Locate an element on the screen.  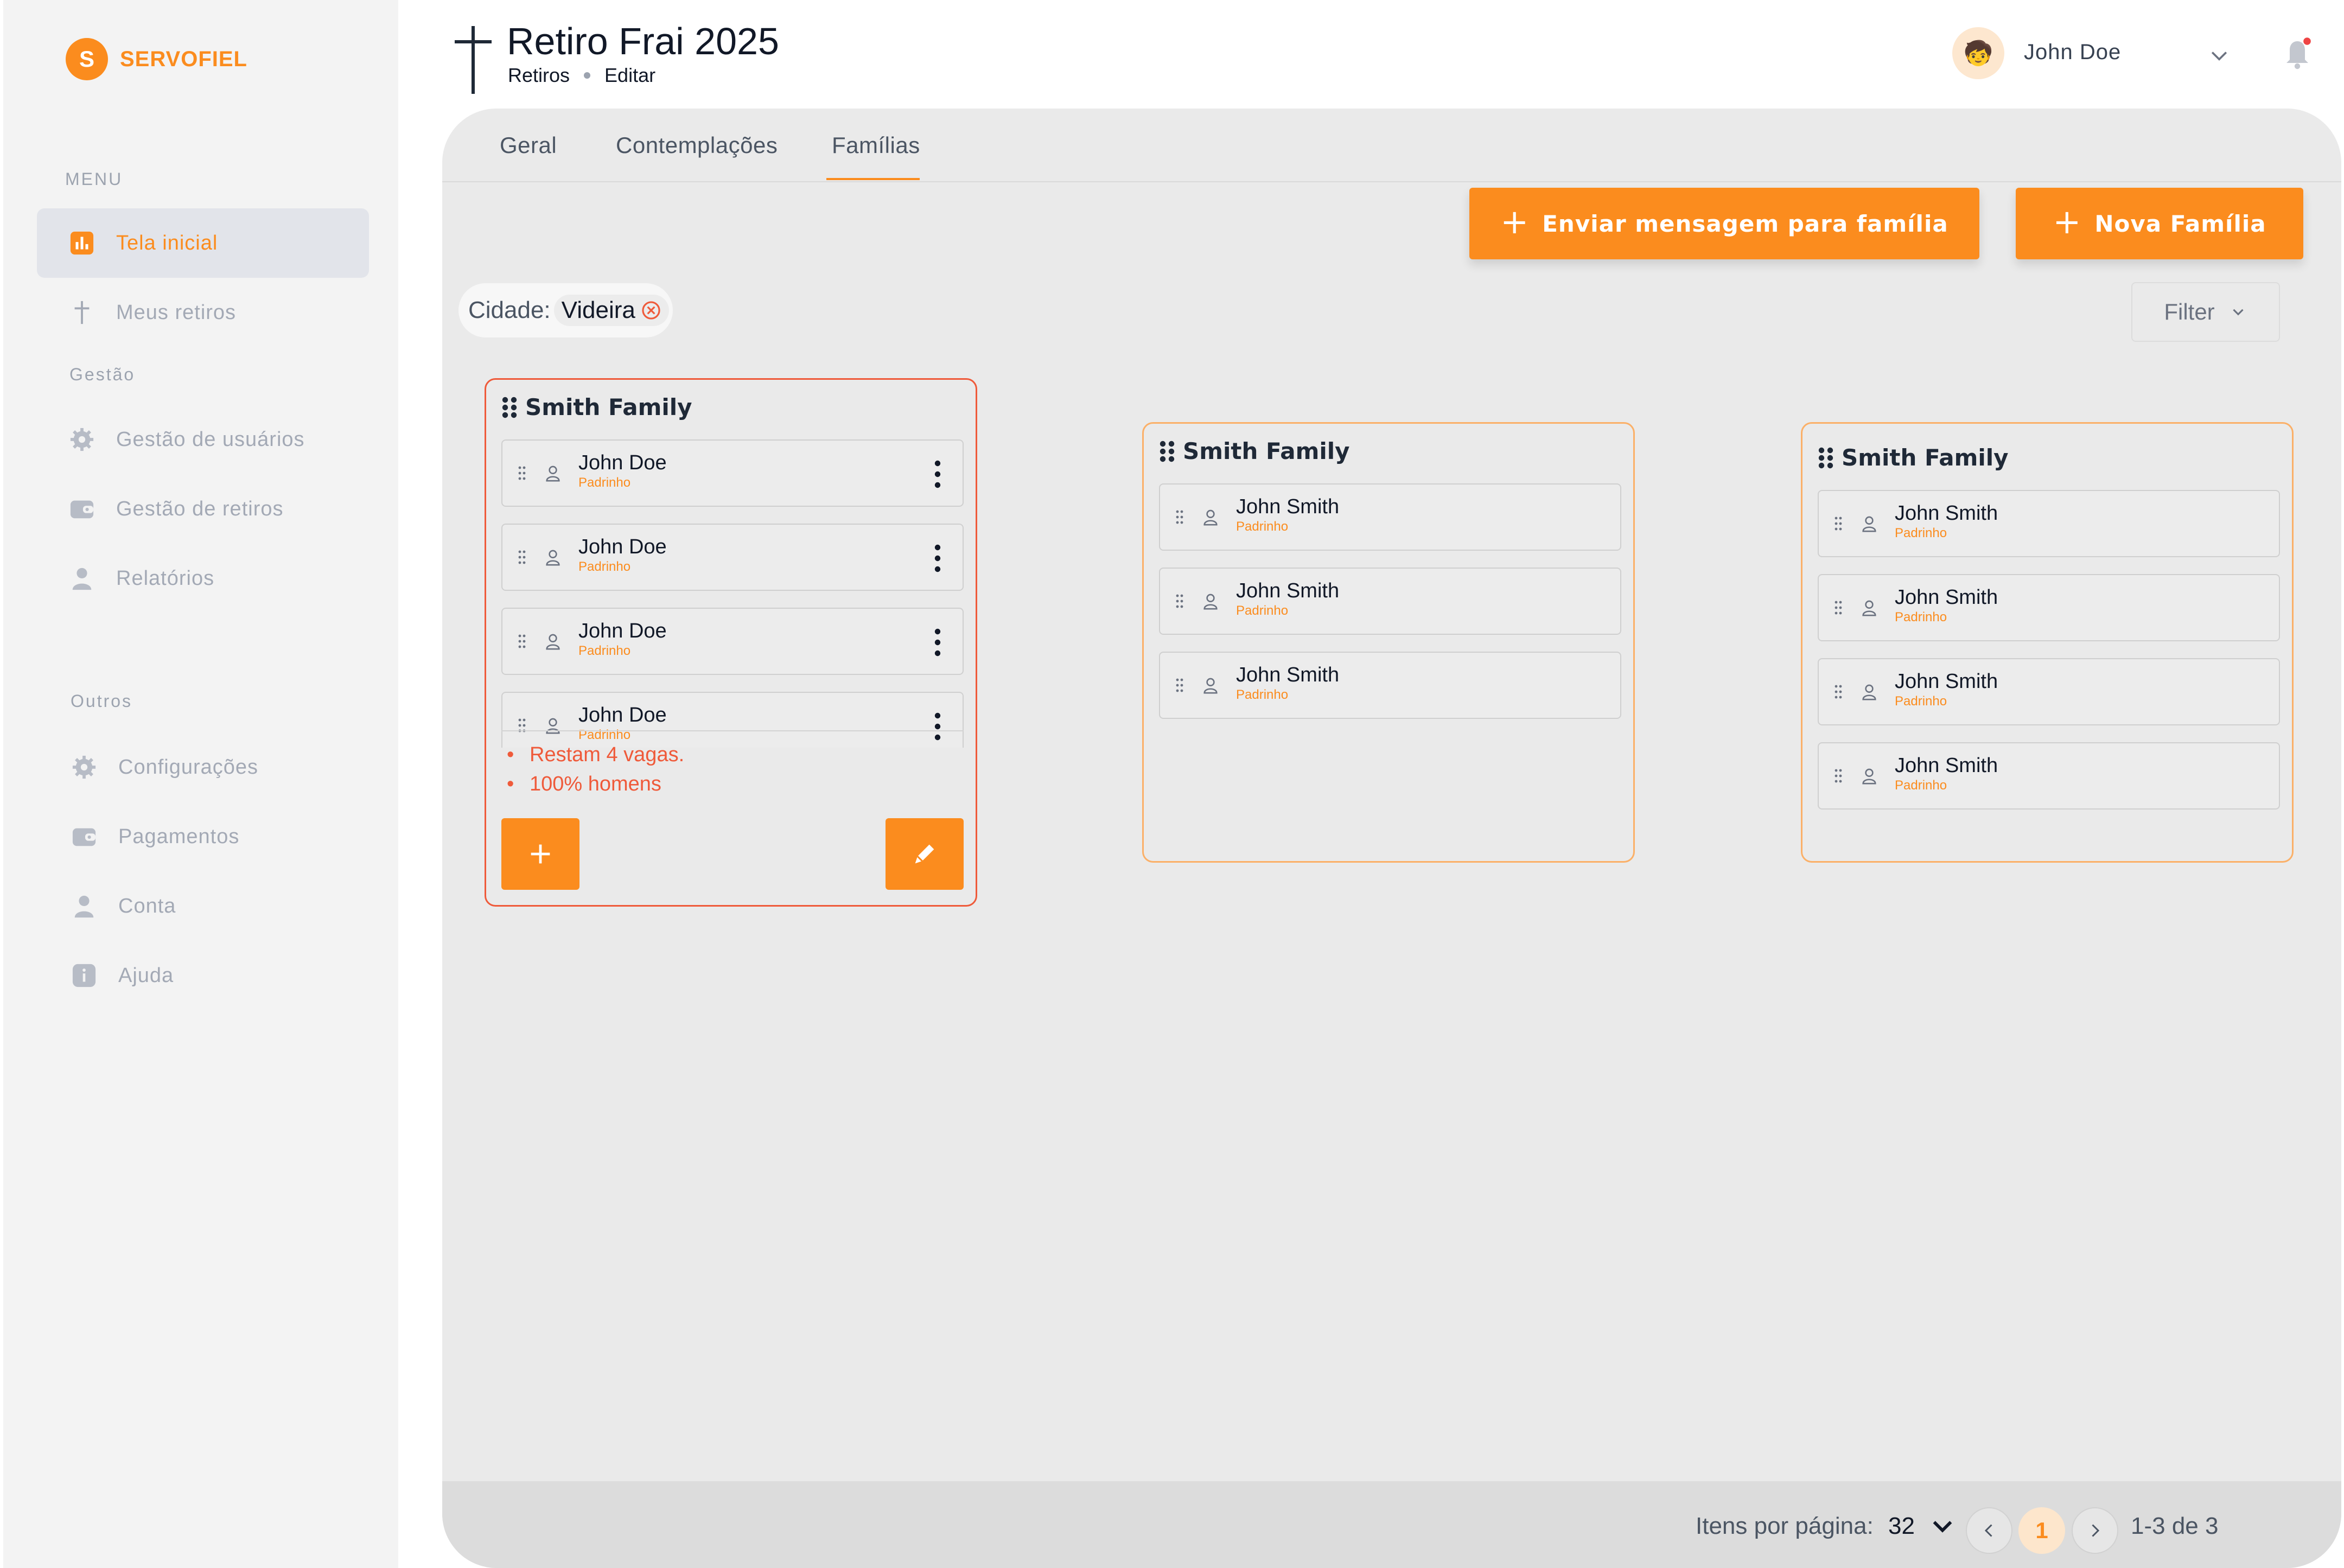
sidebar-item-ajuda: Ajuda is located at coordinates (203, 975).